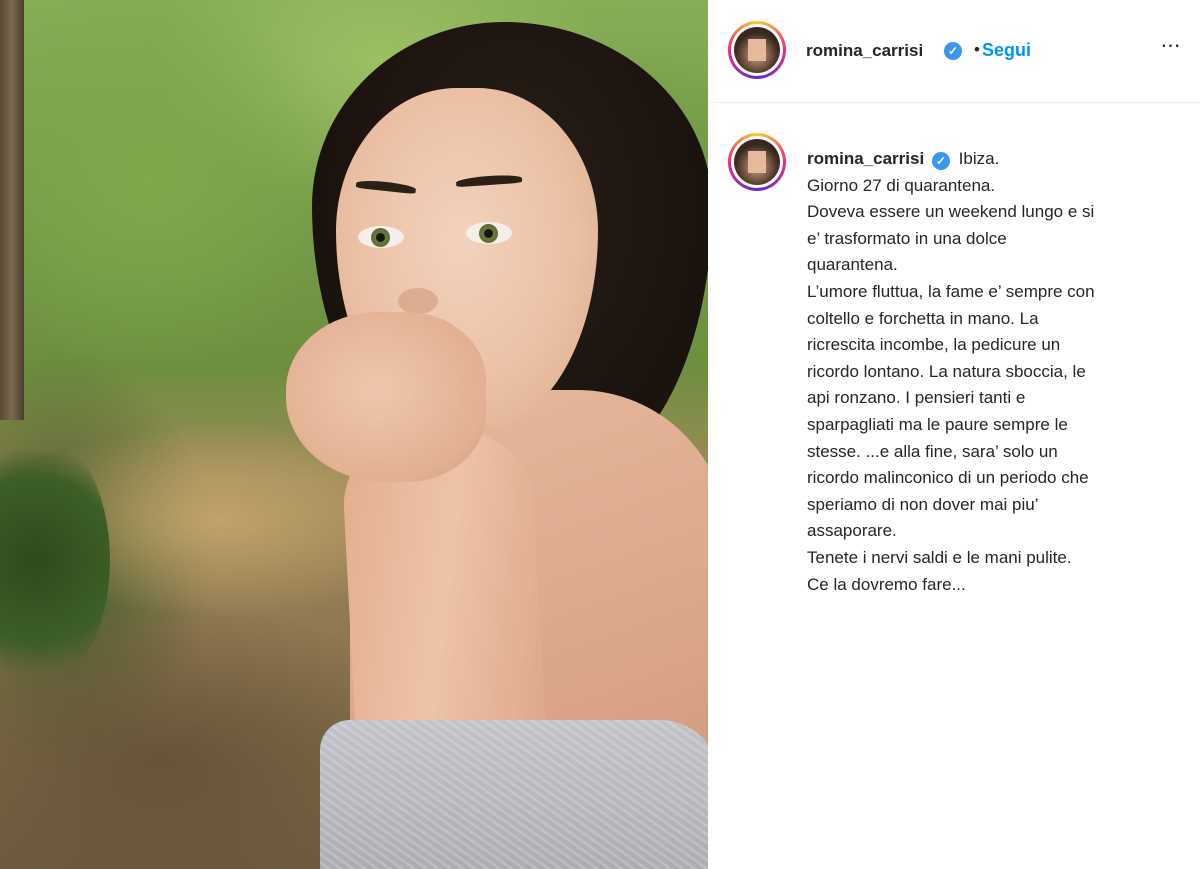 The height and width of the screenshot is (869, 1200). I want to click on more-options-icon: ⋯, so click(1171, 49).